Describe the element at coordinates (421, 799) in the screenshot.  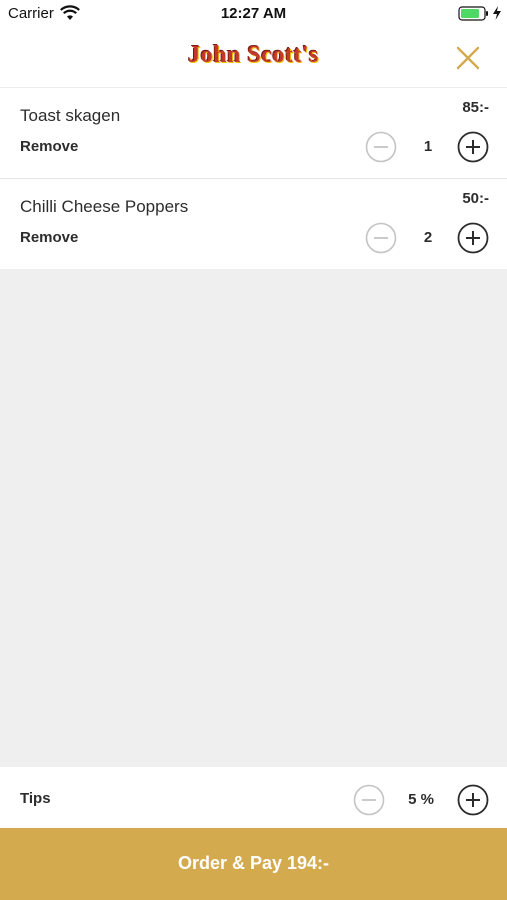
I see `tips-value: 5 %` at that location.